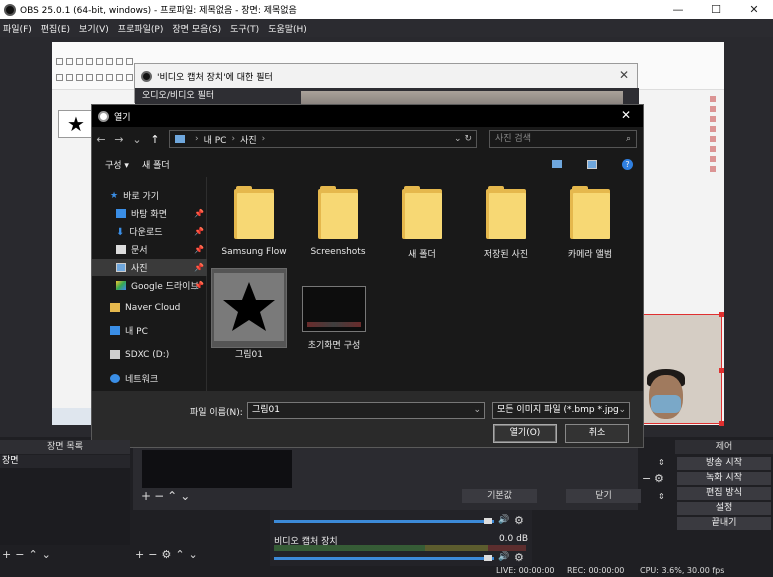 The image size is (773, 577). What do you see at coordinates (248, 139) in the screenshot?
I see `breadcrumb-item: 사진` at bounding box center [248, 139].